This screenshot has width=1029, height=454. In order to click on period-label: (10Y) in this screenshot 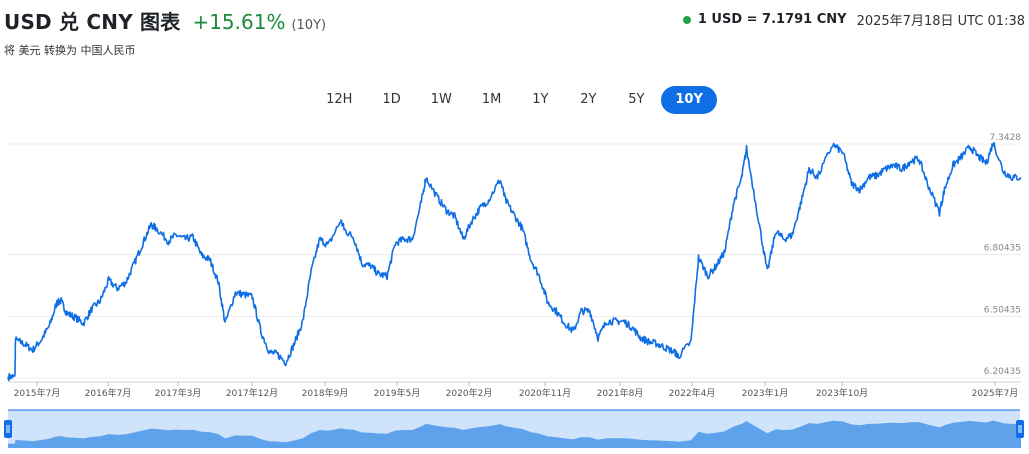, I will do `click(309, 25)`.